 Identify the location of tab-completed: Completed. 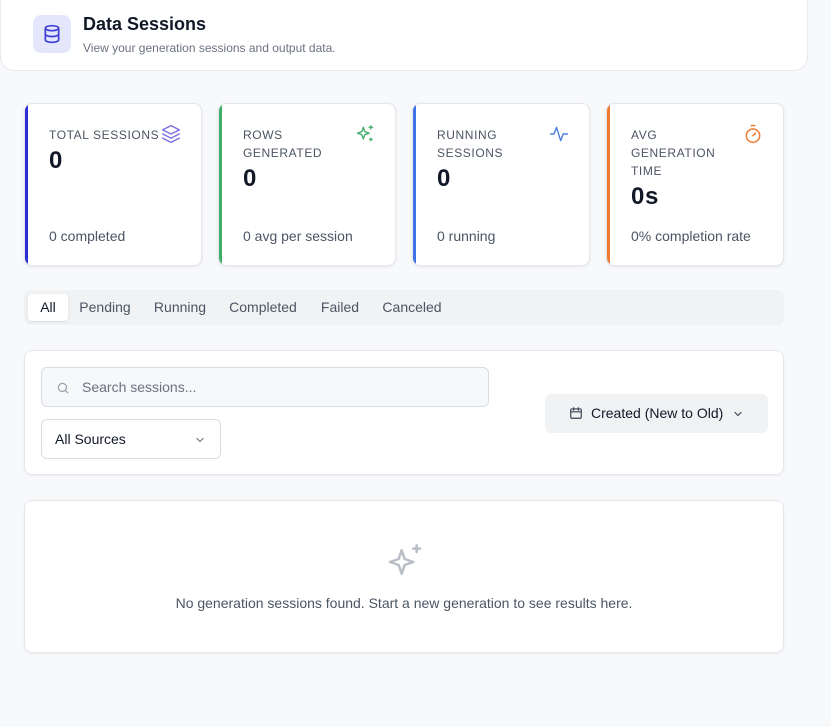
(263, 307).